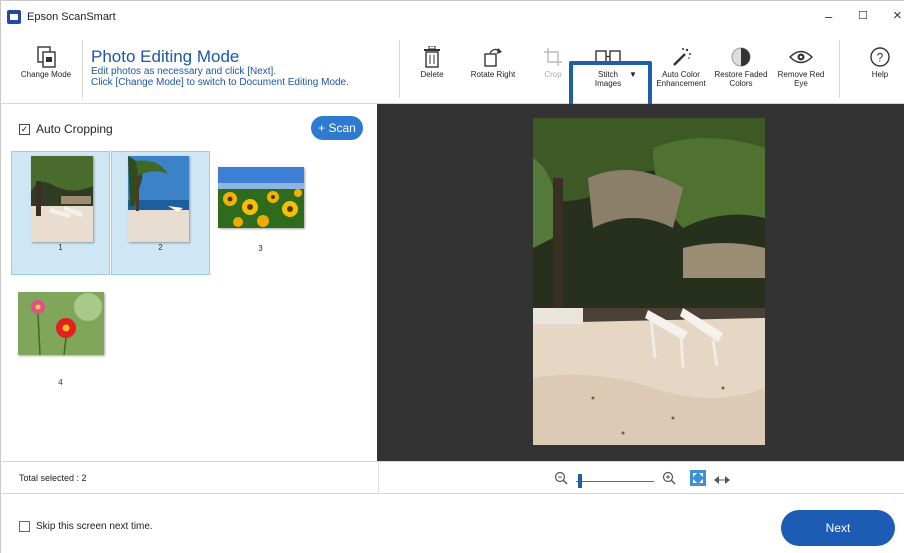  What do you see at coordinates (94, 526) in the screenshot?
I see `skip-screen-label: Skip this screen next time.` at bounding box center [94, 526].